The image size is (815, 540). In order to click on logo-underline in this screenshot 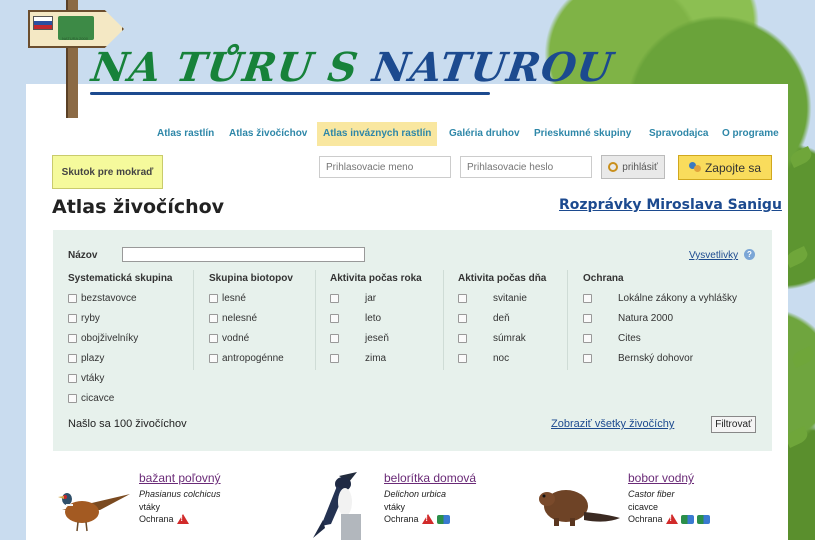, I will do `click(290, 93)`.